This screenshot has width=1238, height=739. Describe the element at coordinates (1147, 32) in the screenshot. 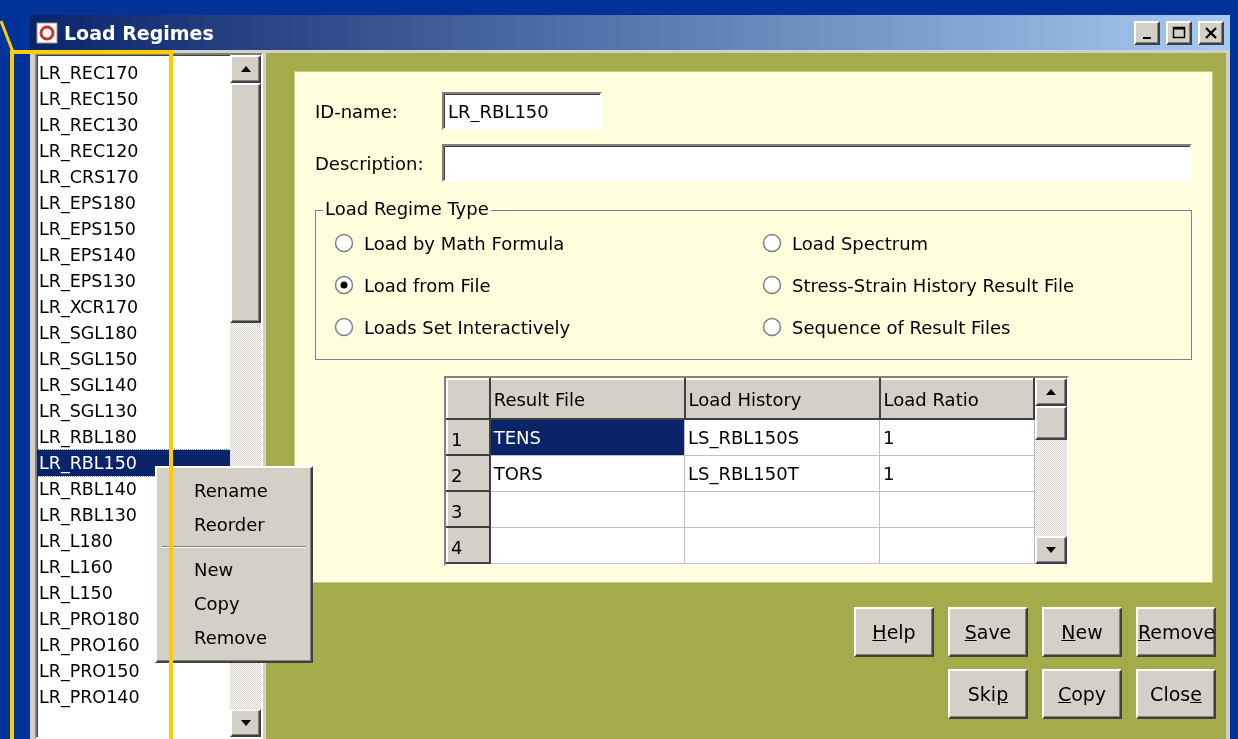

I see `minimize-button` at that location.